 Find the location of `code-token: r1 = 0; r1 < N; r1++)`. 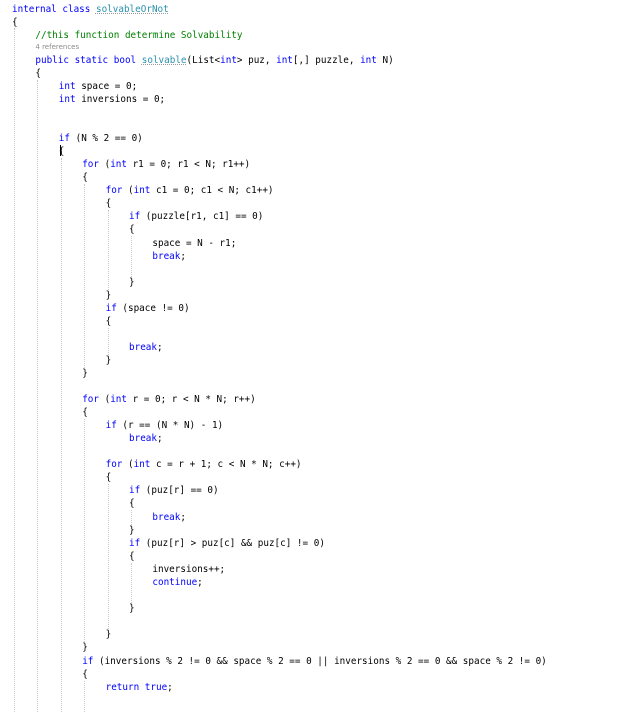

code-token: r1 = 0; r1 < N; r1++) is located at coordinates (188, 164).